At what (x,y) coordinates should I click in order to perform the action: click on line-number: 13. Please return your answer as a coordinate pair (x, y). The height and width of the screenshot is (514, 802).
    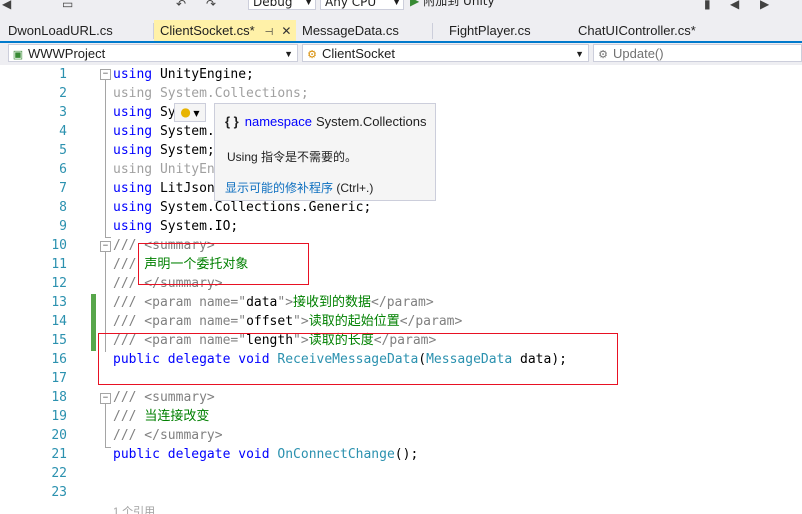
    Looking at the image, I should click on (59, 302).